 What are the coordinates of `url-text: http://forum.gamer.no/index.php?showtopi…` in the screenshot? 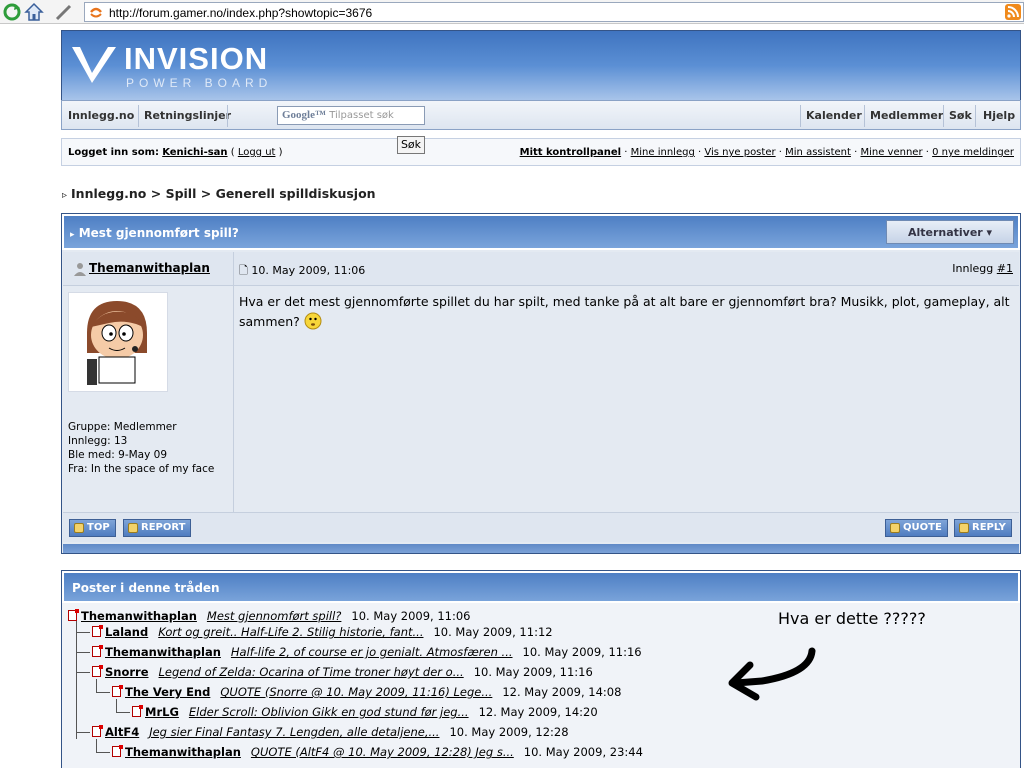 It's located at (241, 13).